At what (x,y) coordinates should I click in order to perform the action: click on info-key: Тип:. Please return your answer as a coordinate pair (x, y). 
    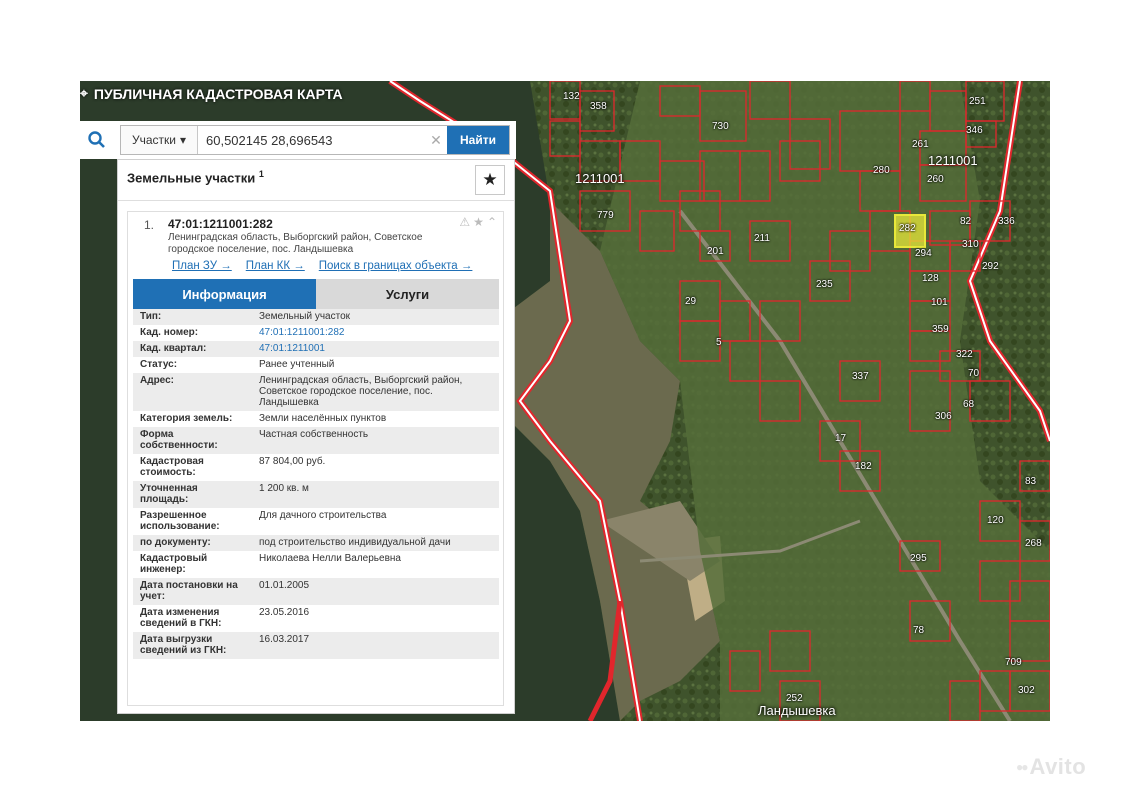
    Looking at the image, I should click on (192, 317).